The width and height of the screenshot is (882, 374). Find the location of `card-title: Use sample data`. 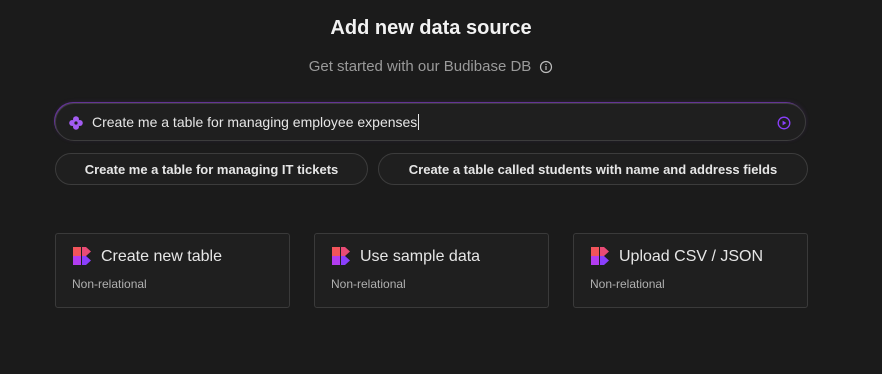

card-title: Use sample data is located at coordinates (420, 256).